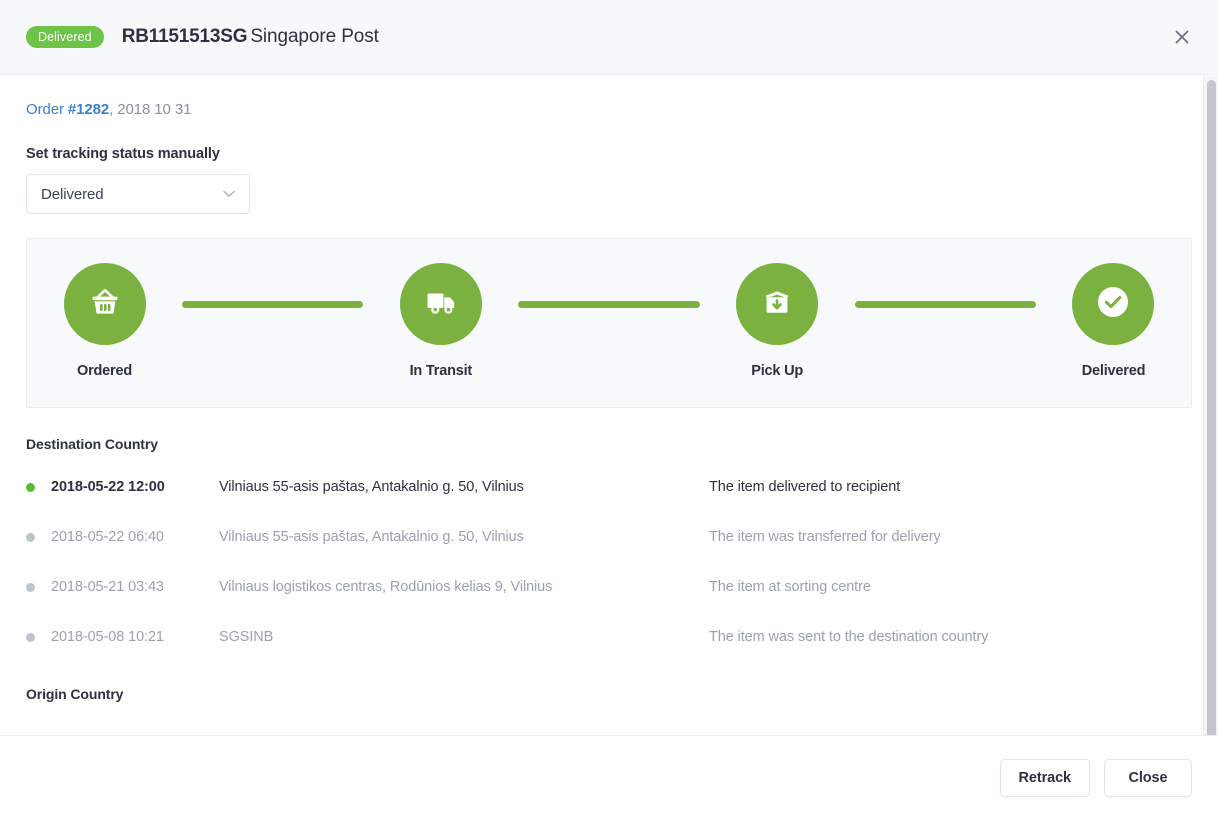 The width and height of the screenshot is (1218, 819). Describe the element at coordinates (107, 637) in the screenshot. I see `event-time: 2018-05-08 10:21` at that location.